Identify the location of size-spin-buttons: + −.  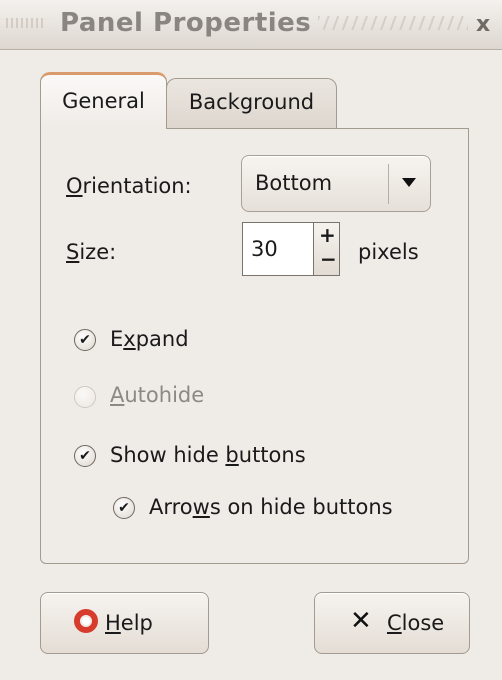
(327, 249).